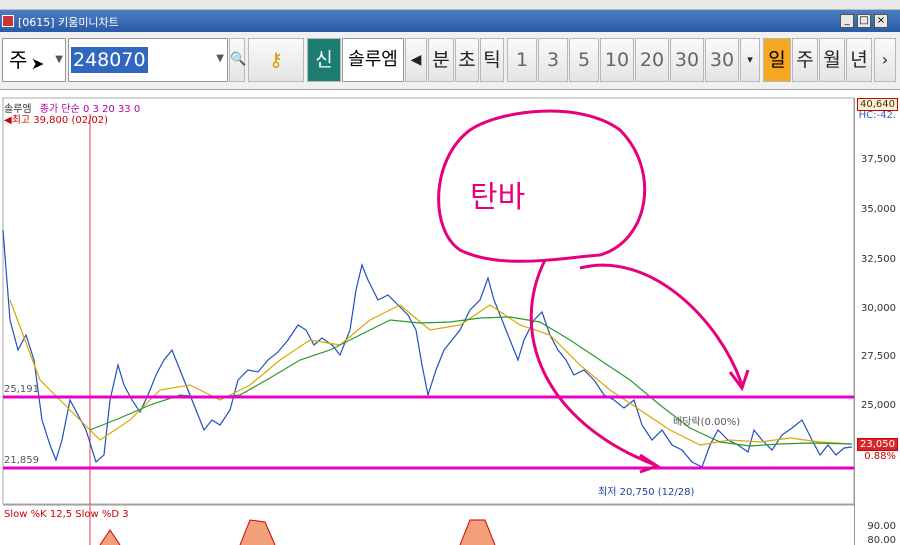 Image resolution: width=900 pixels, height=545 pixels. I want to click on axis-tick: 30,000, so click(878, 308).